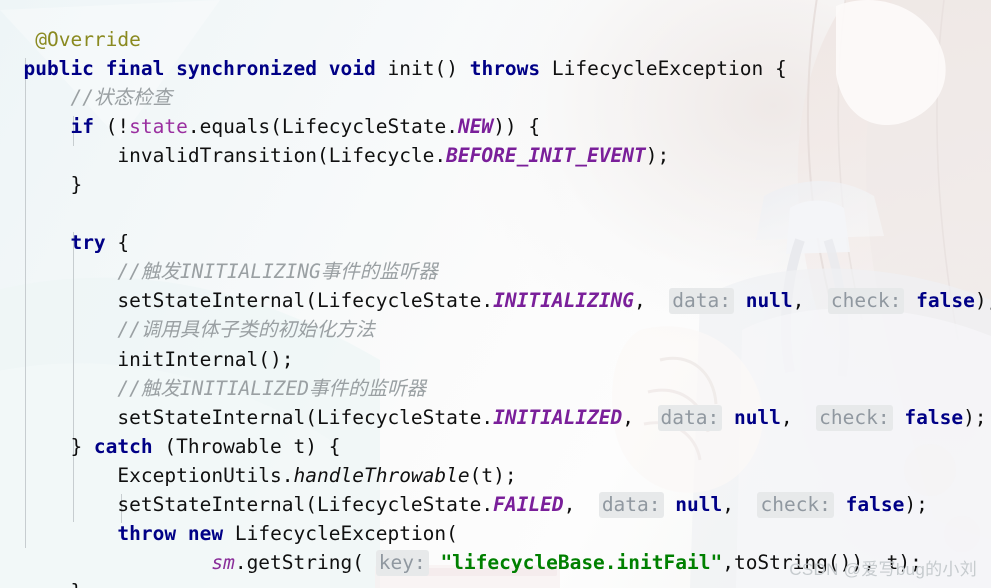 The image size is (991, 588). What do you see at coordinates (199, 359) in the screenshot?
I see `token-method-initinternal: initInternal()` at bounding box center [199, 359].